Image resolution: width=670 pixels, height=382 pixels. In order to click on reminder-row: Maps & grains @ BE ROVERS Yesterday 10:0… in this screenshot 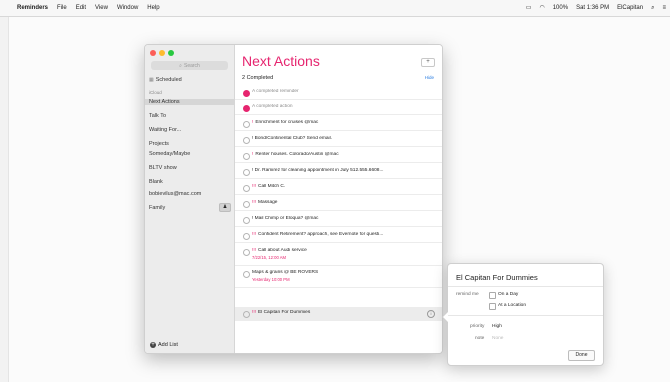, I will do `click(338, 277)`.